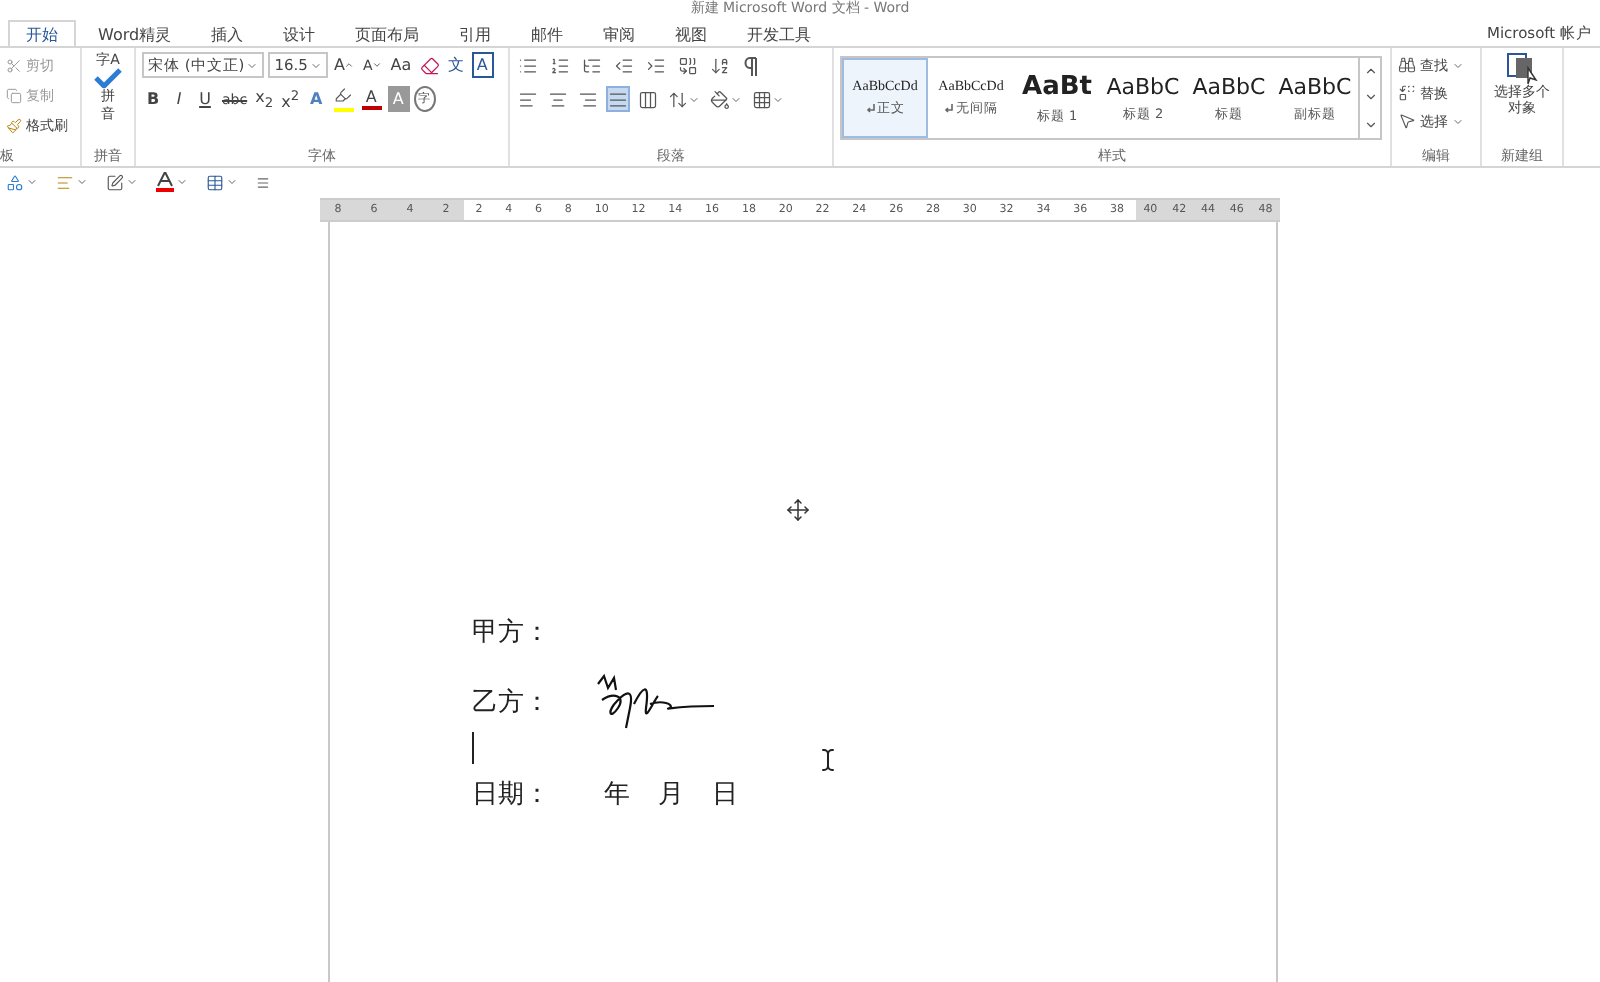 The height and width of the screenshot is (982, 1600). Describe the element at coordinates (725, 794) in the screenshot. I see `document-text: 日` at that location.